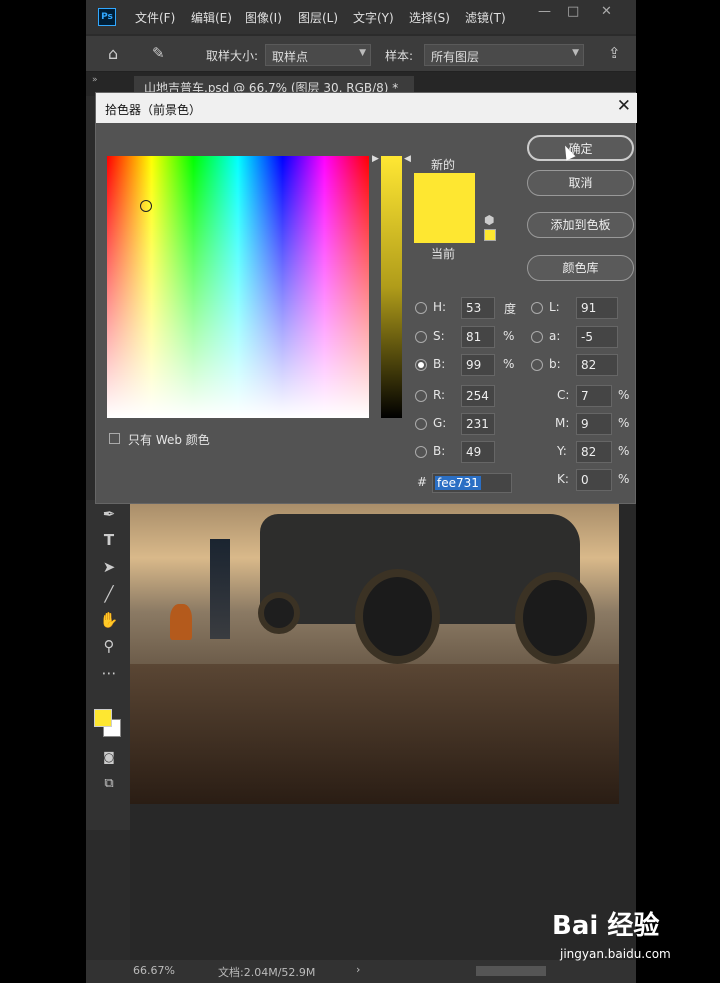 The height and width of the screenshot is (983, 720). What do you see at coordinates (421, 337) in the screenshot?
I see `s-radio` at bounding box center [421, 337].